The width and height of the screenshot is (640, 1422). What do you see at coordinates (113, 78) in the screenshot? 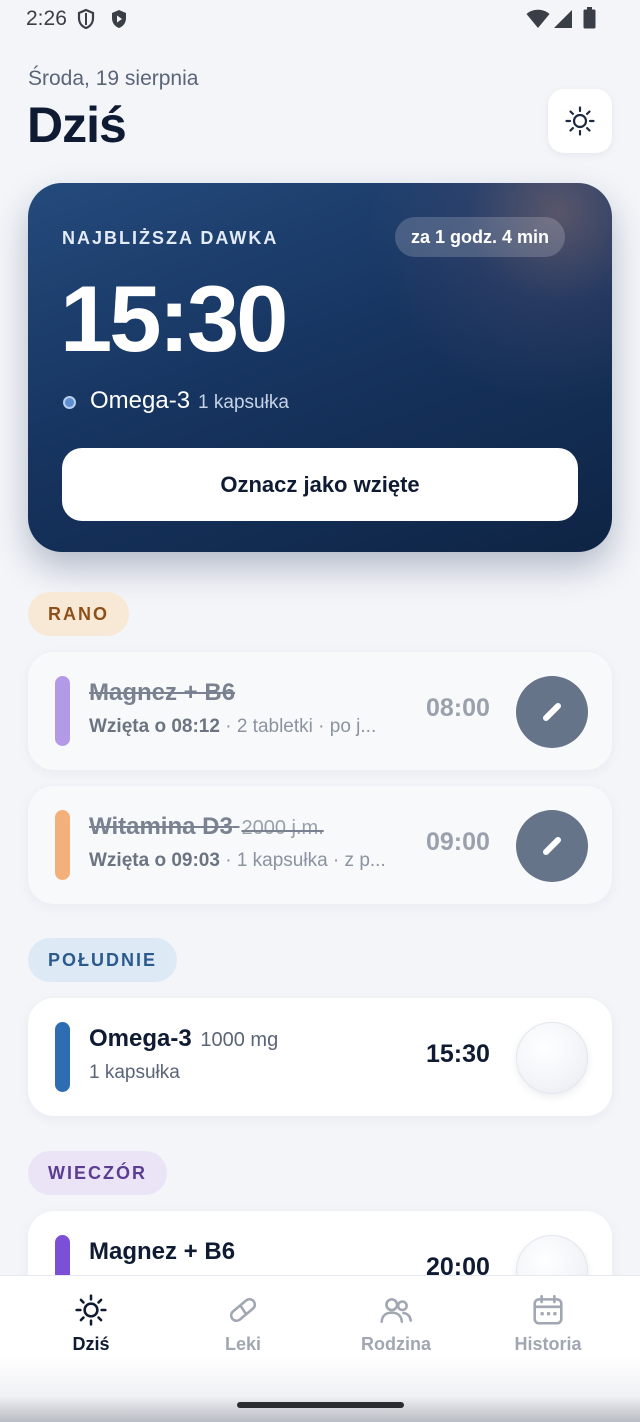
I see `date-label: Środa, 19 sierpnia` at bounding box center [113, 78].